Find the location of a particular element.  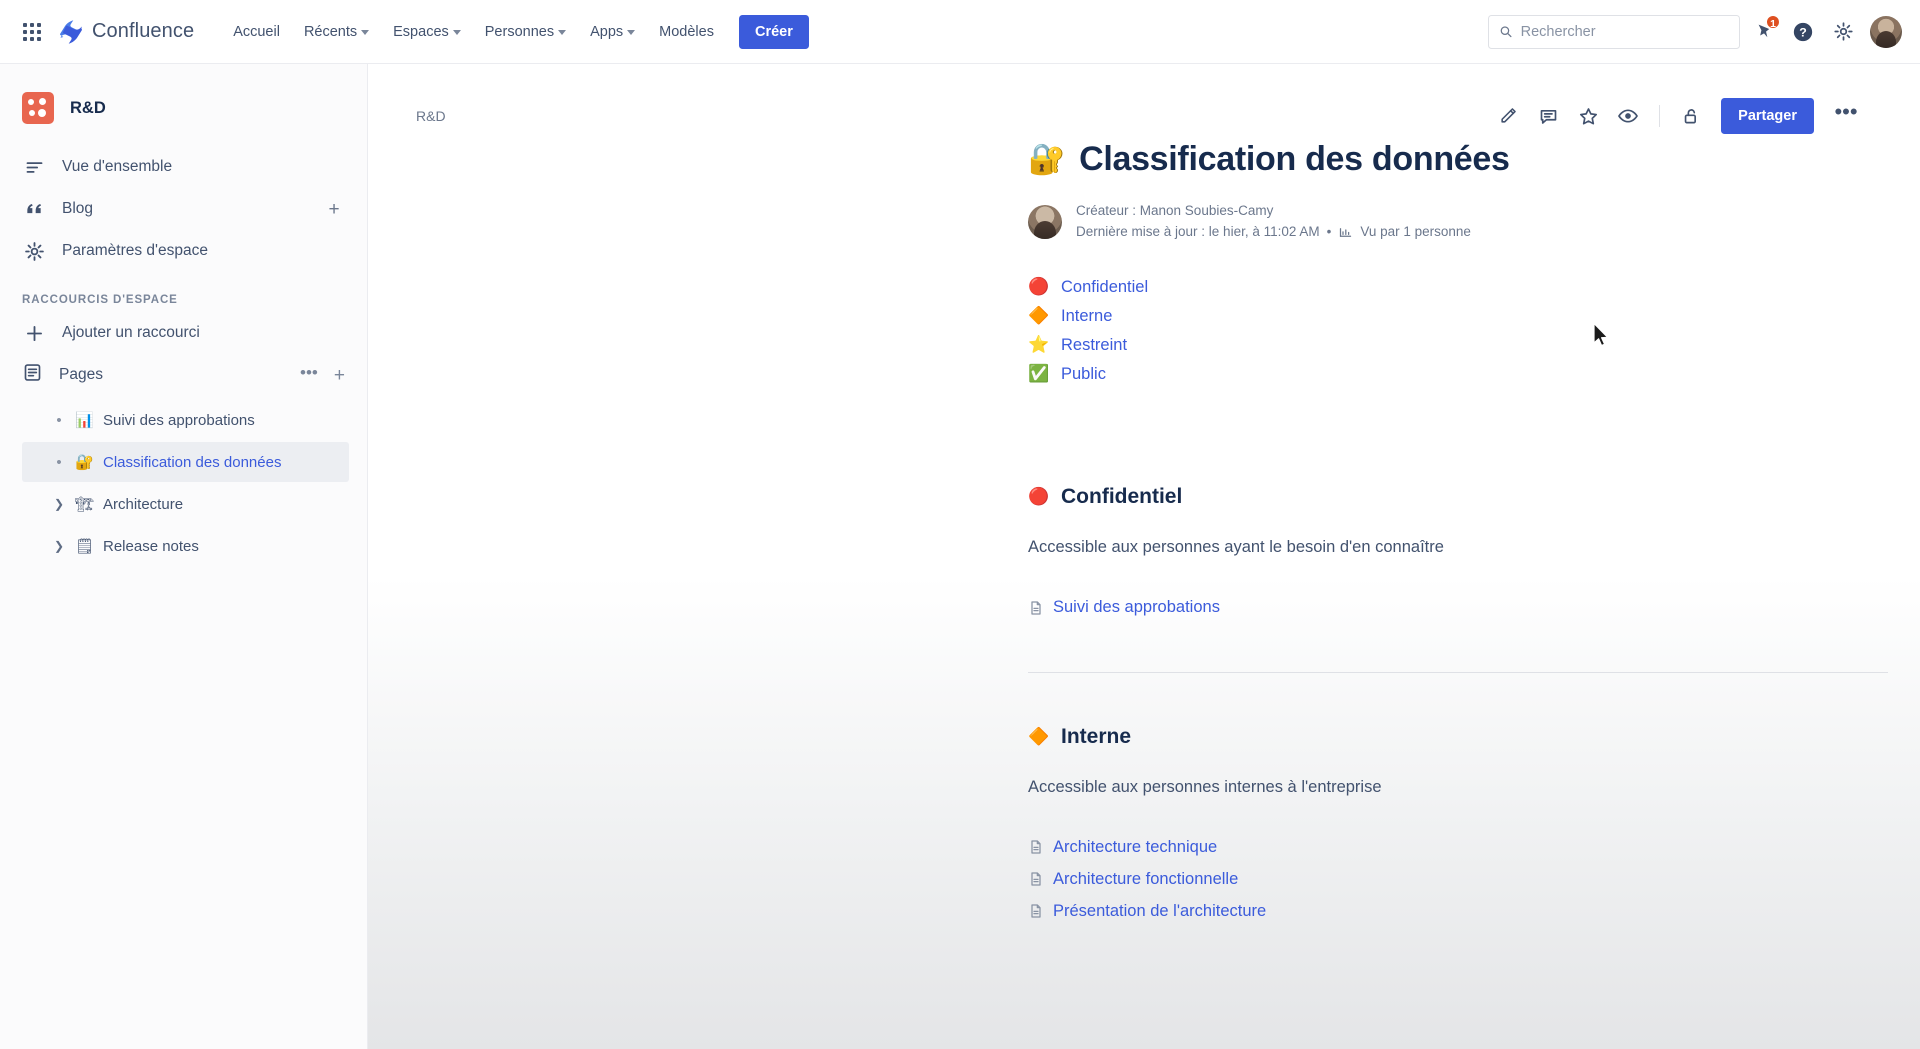

section-divider is located at coordinates (1458, 672).